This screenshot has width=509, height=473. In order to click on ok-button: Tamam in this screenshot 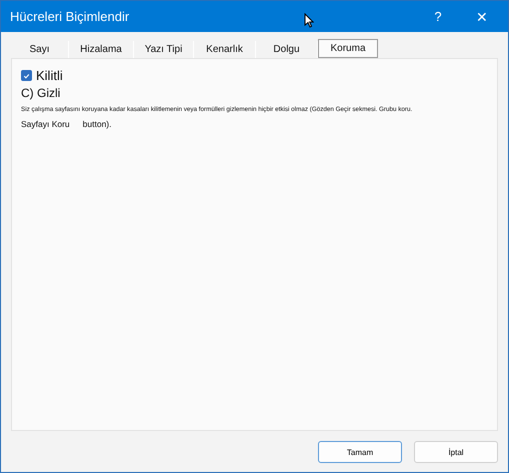, I will do `click(360, 452)`.